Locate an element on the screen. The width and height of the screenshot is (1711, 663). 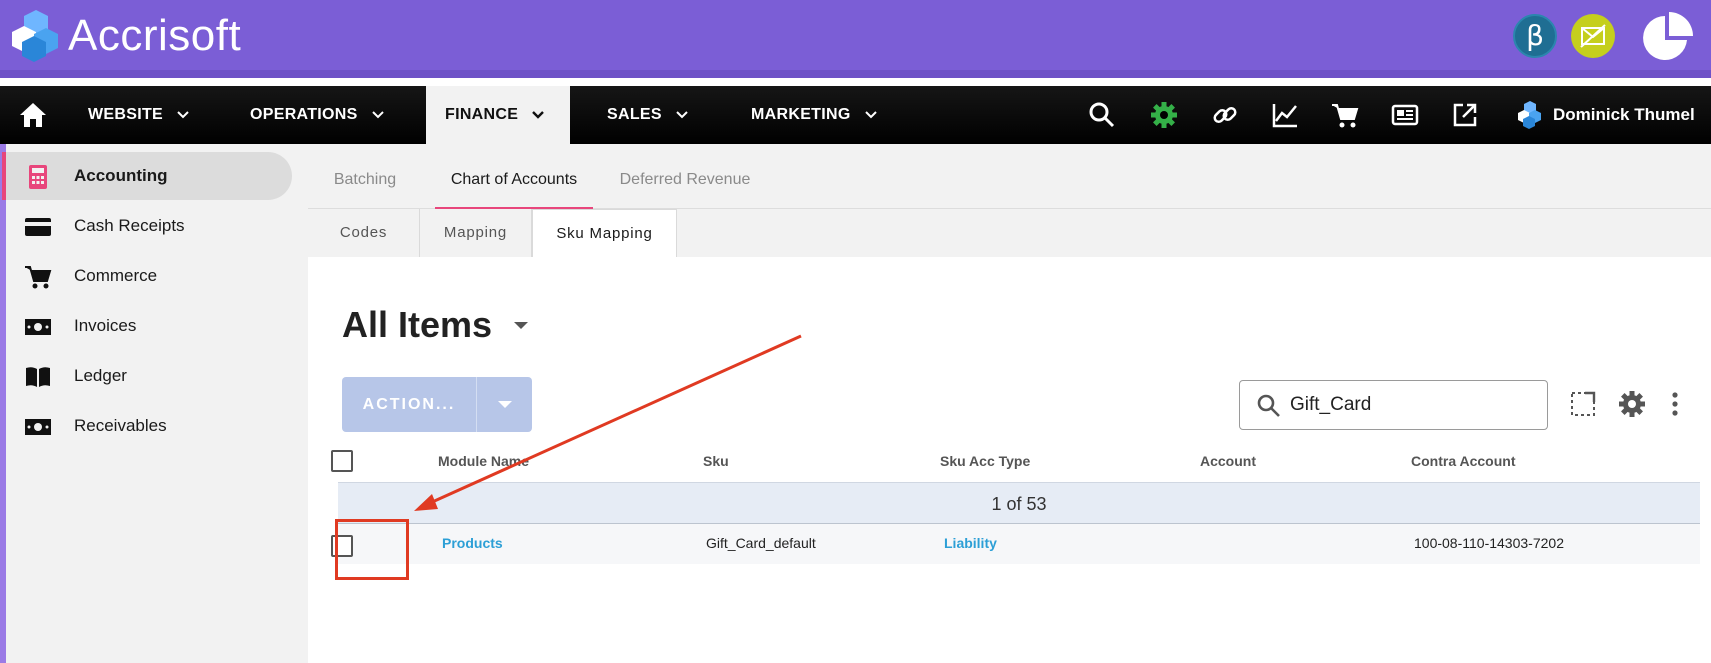
beta-icon: β is located at coordinates (1535, 36).